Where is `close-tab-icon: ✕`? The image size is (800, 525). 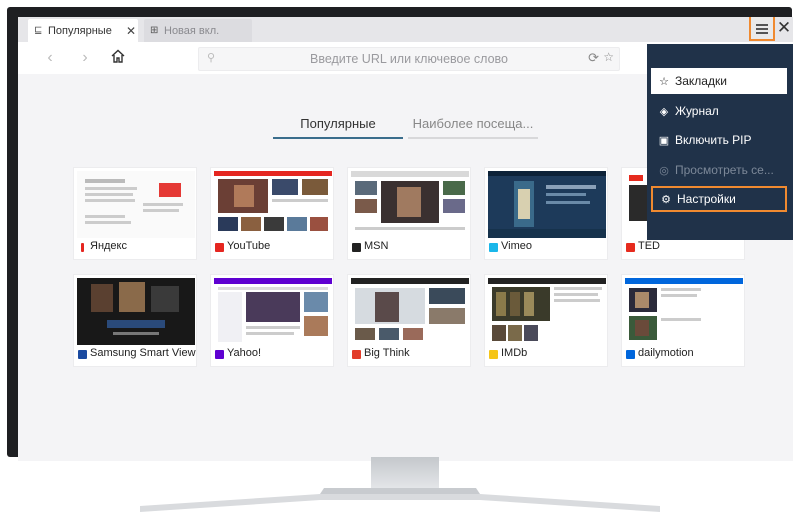 close-tab-icon: ✕ is located at coordinates (131, 31).